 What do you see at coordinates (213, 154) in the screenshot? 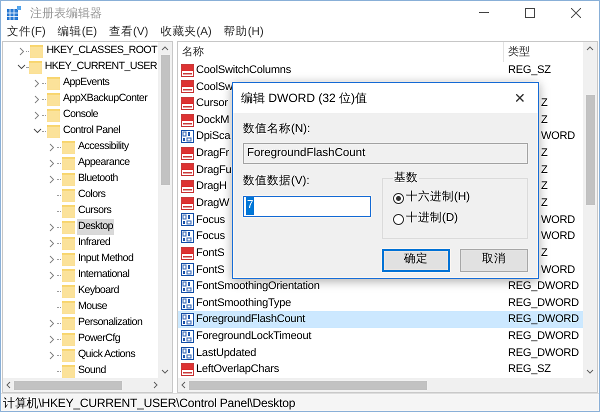
I see `value-name: DragFr` at bounding box center [213, 154].